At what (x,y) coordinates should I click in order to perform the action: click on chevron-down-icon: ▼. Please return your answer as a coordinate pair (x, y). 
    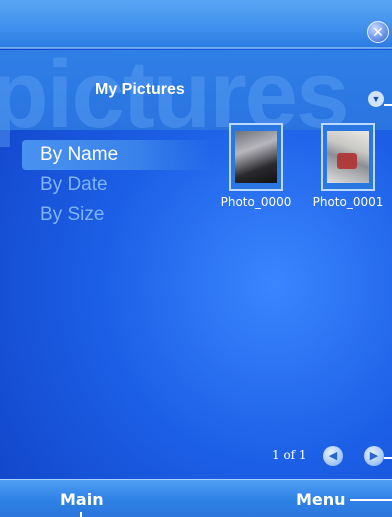
    Looking at the image, I should click on (376, 99).